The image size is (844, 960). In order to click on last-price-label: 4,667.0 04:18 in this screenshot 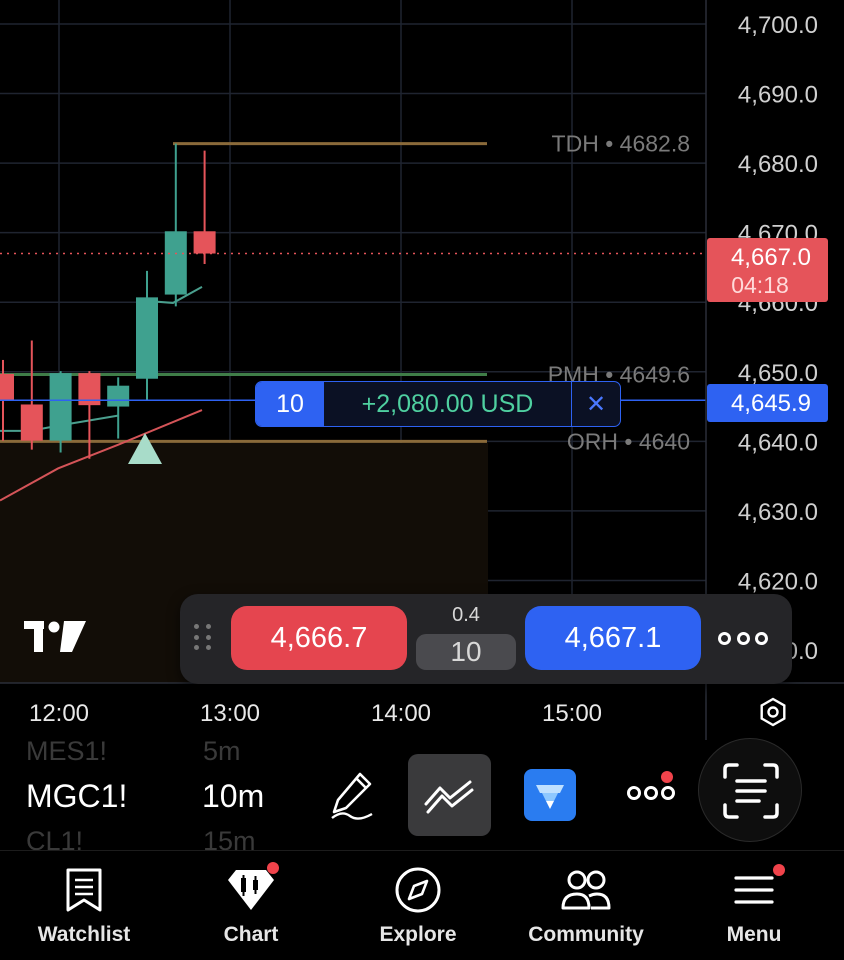, I will do `click(767, 270)`.